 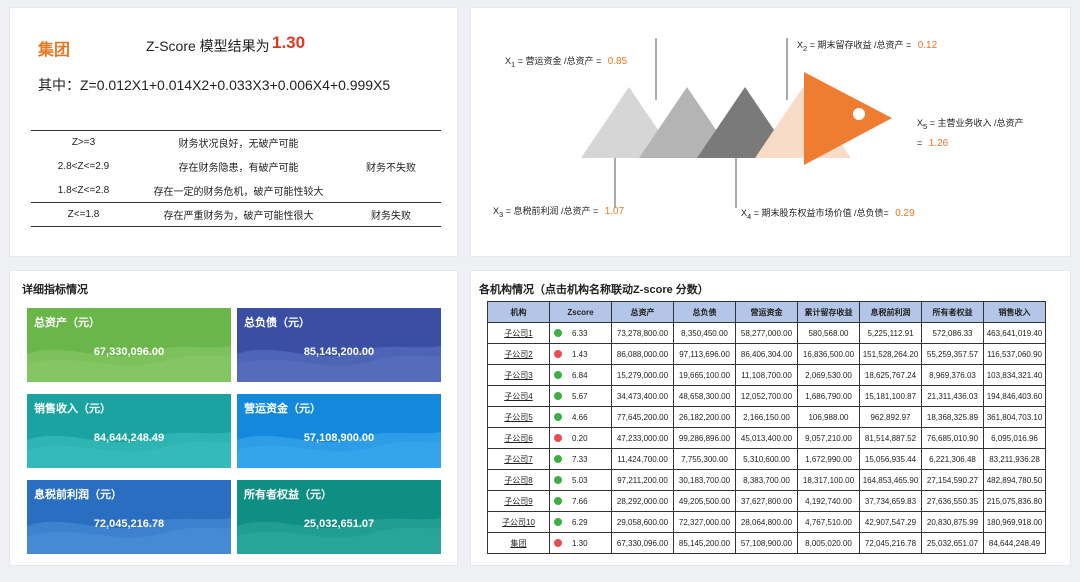 What do you see at coordinates (580, 417) in the screenshot?
I see `zscore-value: 4.66` at bounding box center [580, 417].